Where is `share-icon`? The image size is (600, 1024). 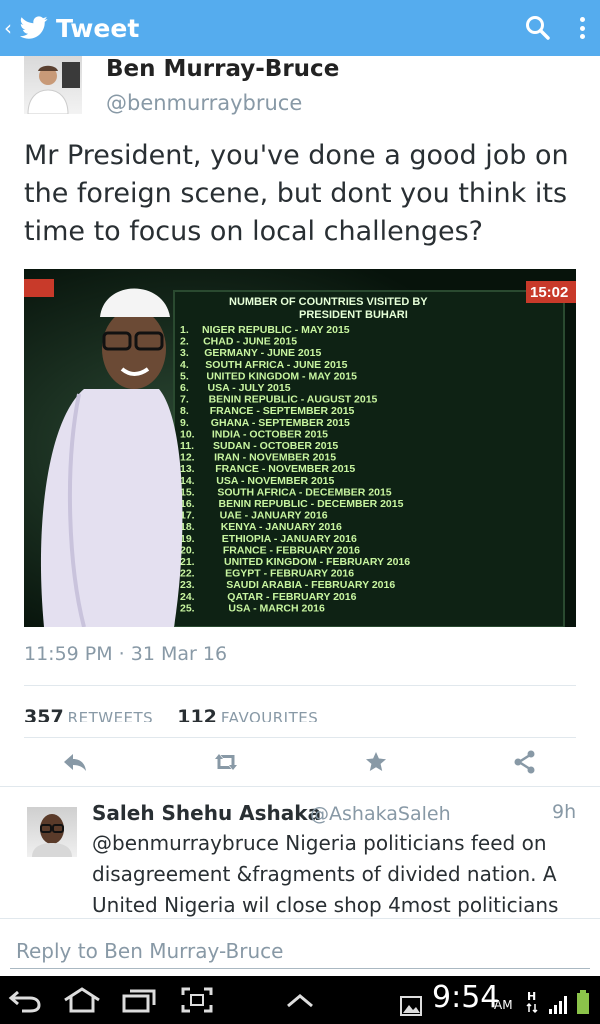
share-icon is located at coordinates (525, 762).